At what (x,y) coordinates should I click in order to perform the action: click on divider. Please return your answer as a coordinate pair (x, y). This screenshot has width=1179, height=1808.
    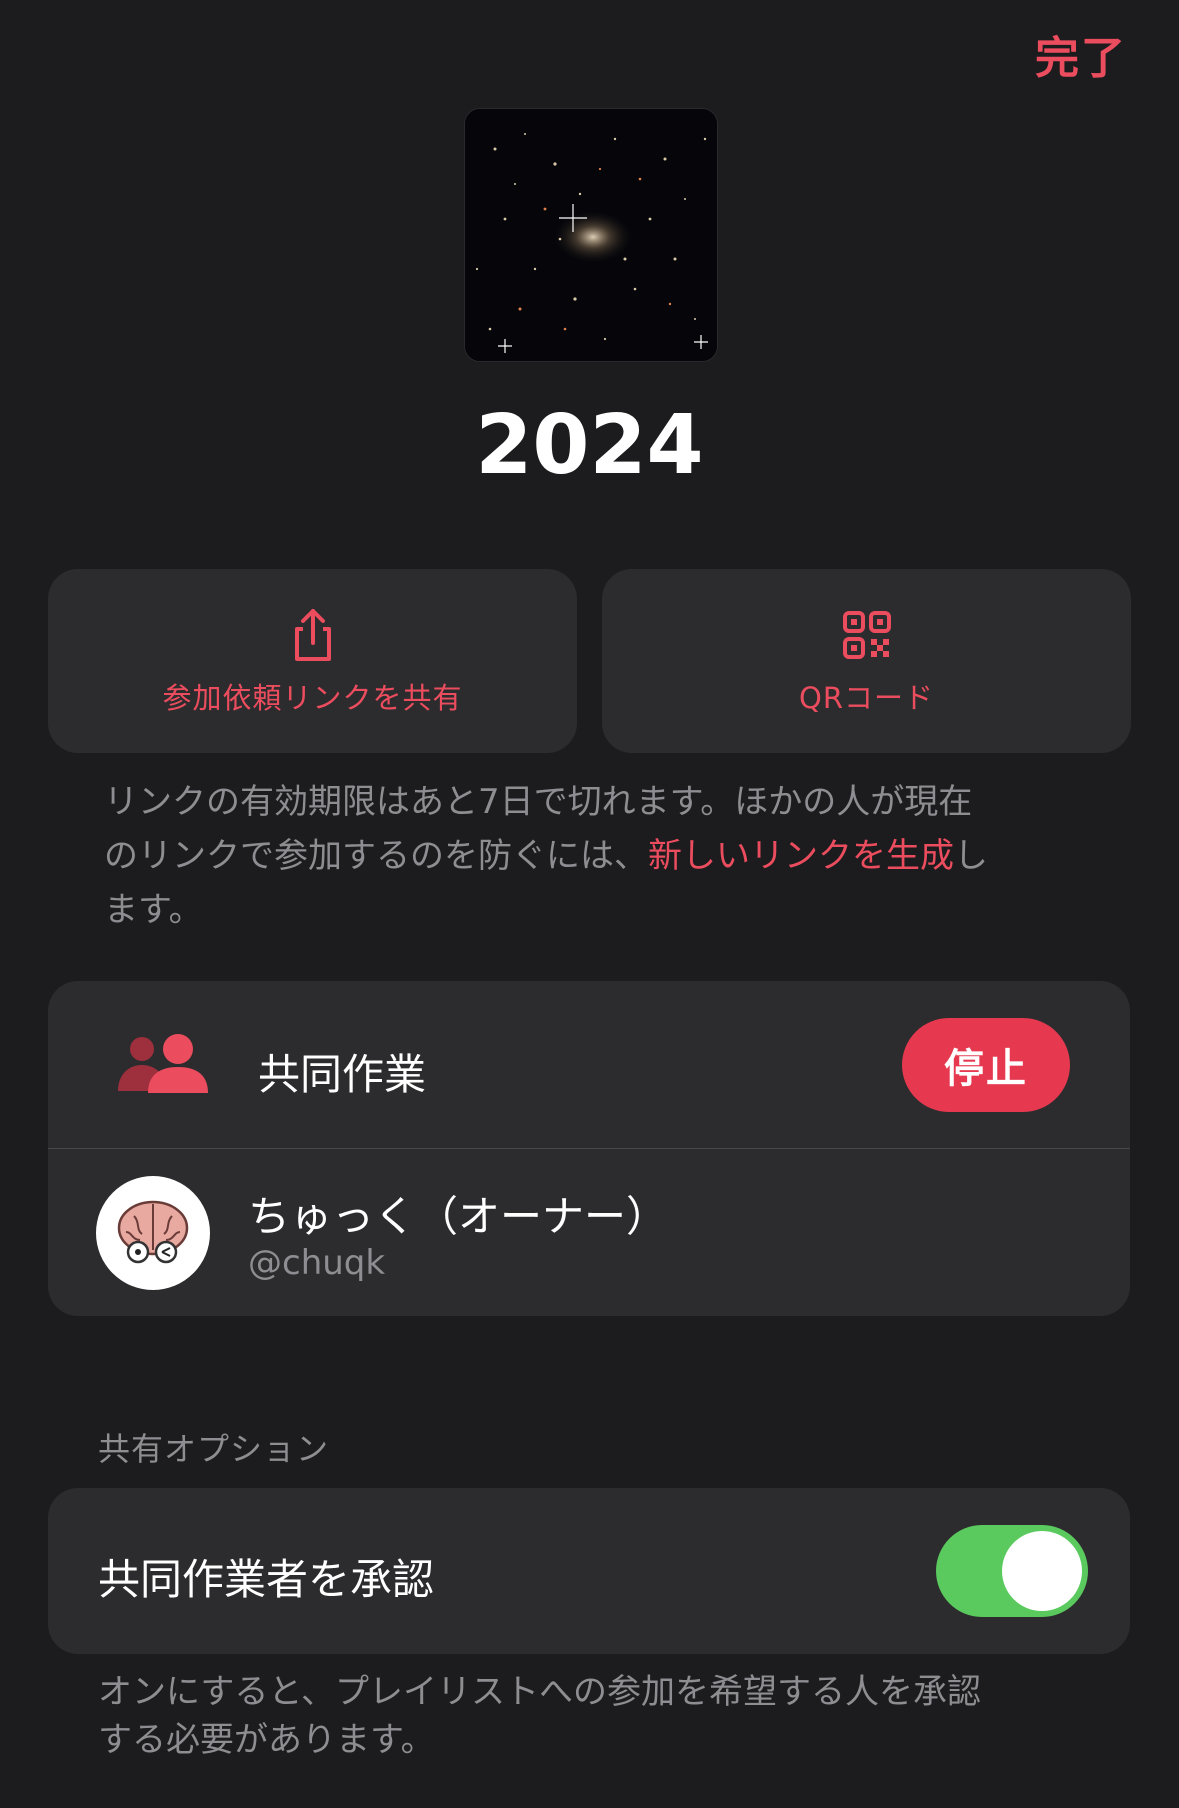
    Looking at the image, I should click on (589, 1148).